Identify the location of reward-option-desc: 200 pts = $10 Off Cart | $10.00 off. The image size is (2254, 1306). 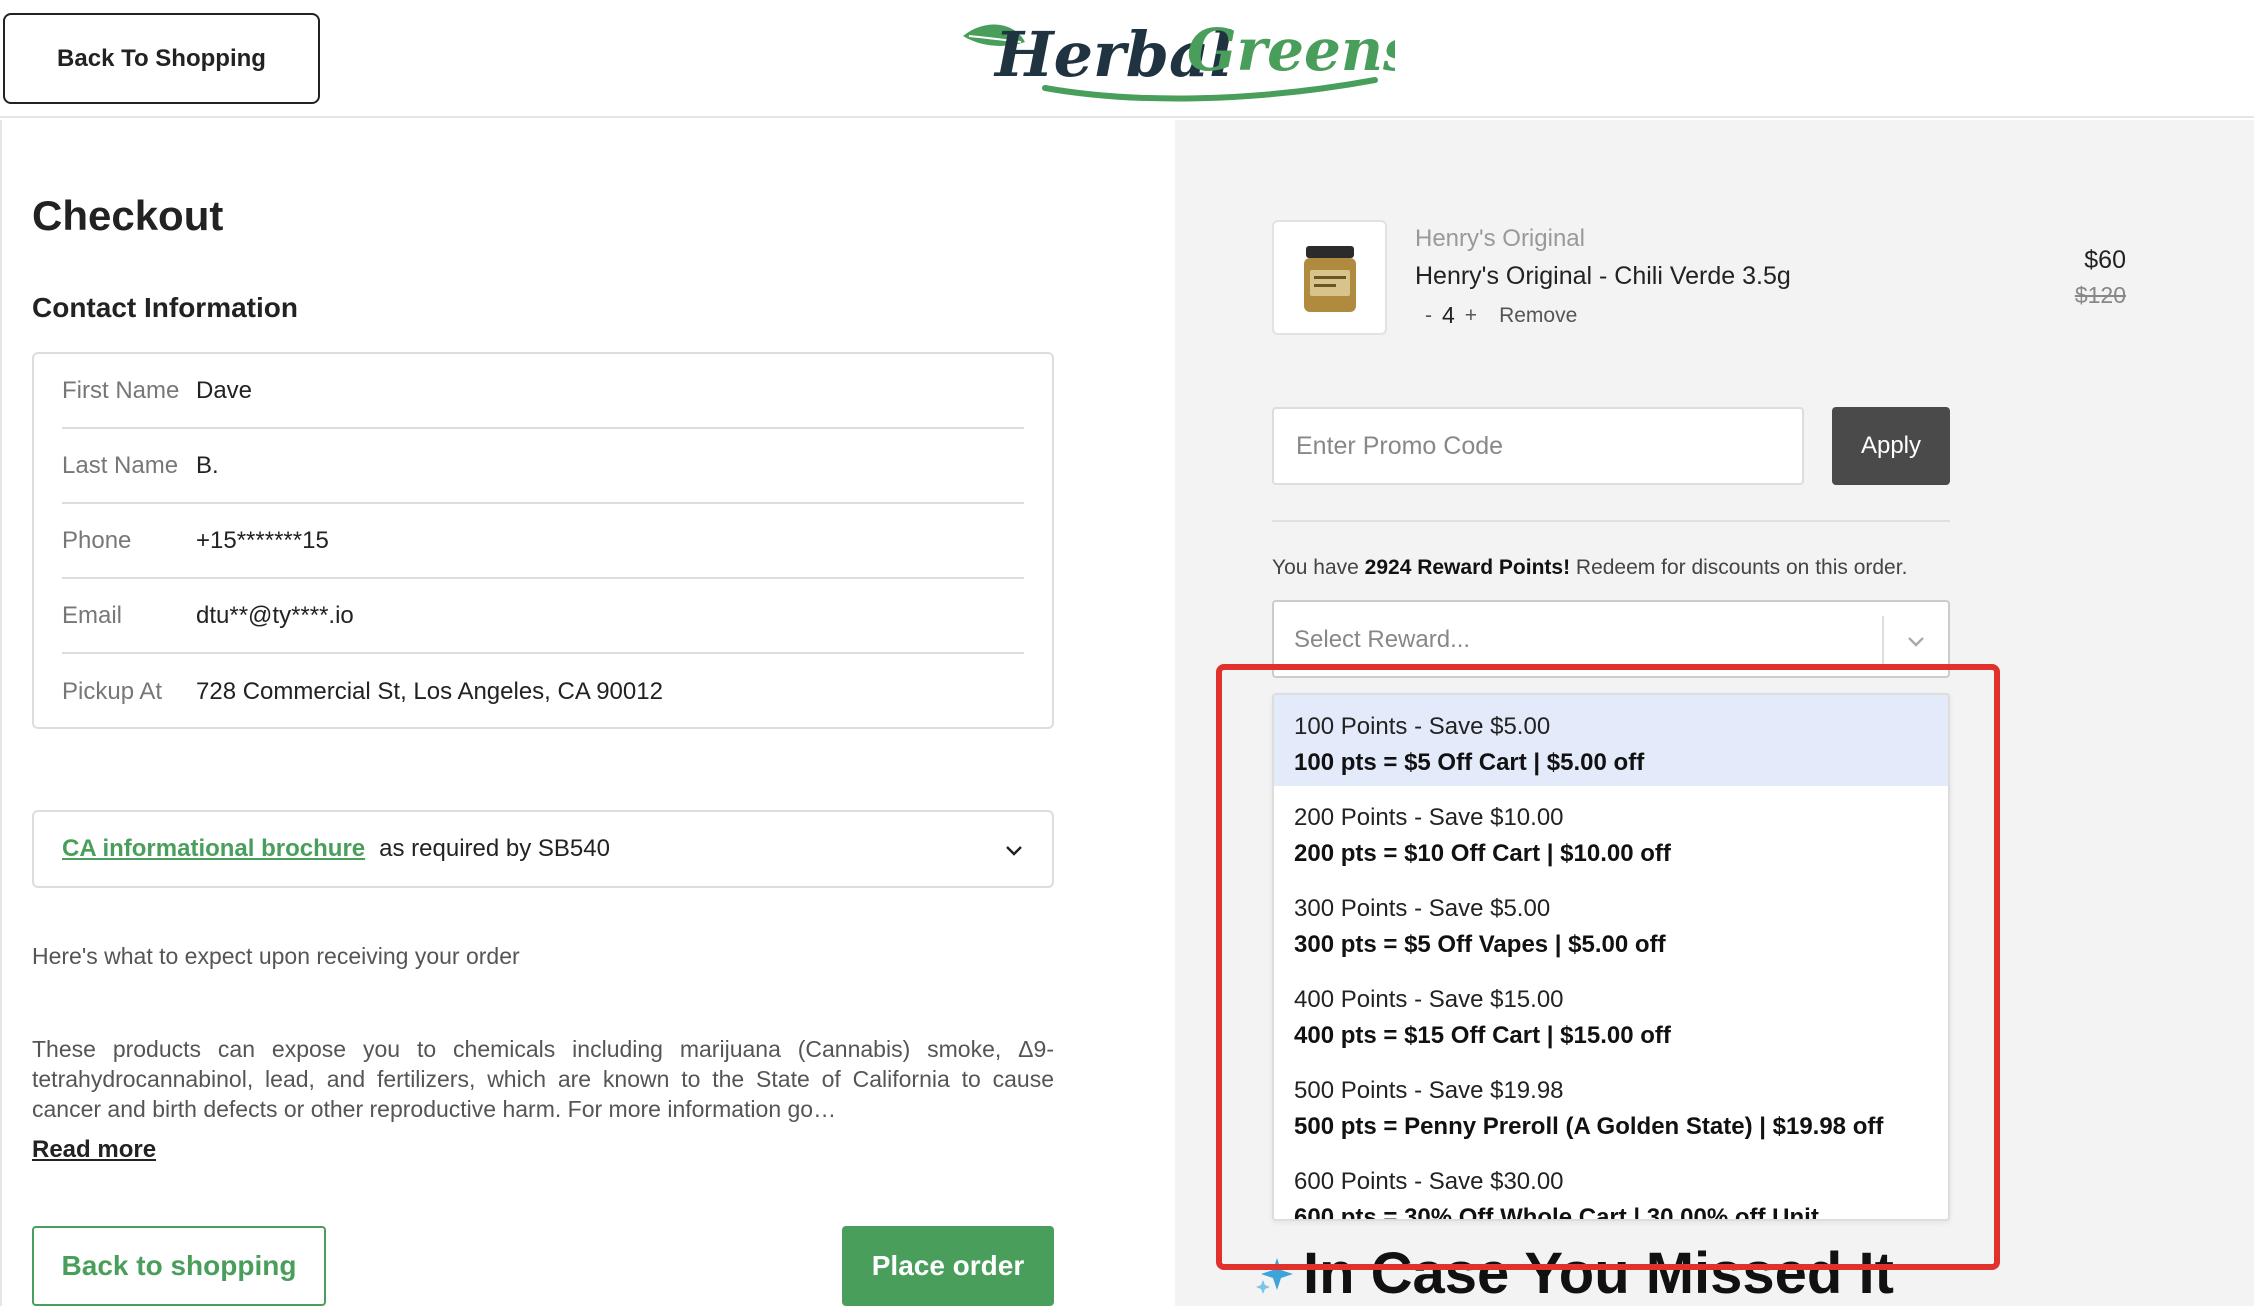
(1482, 853).